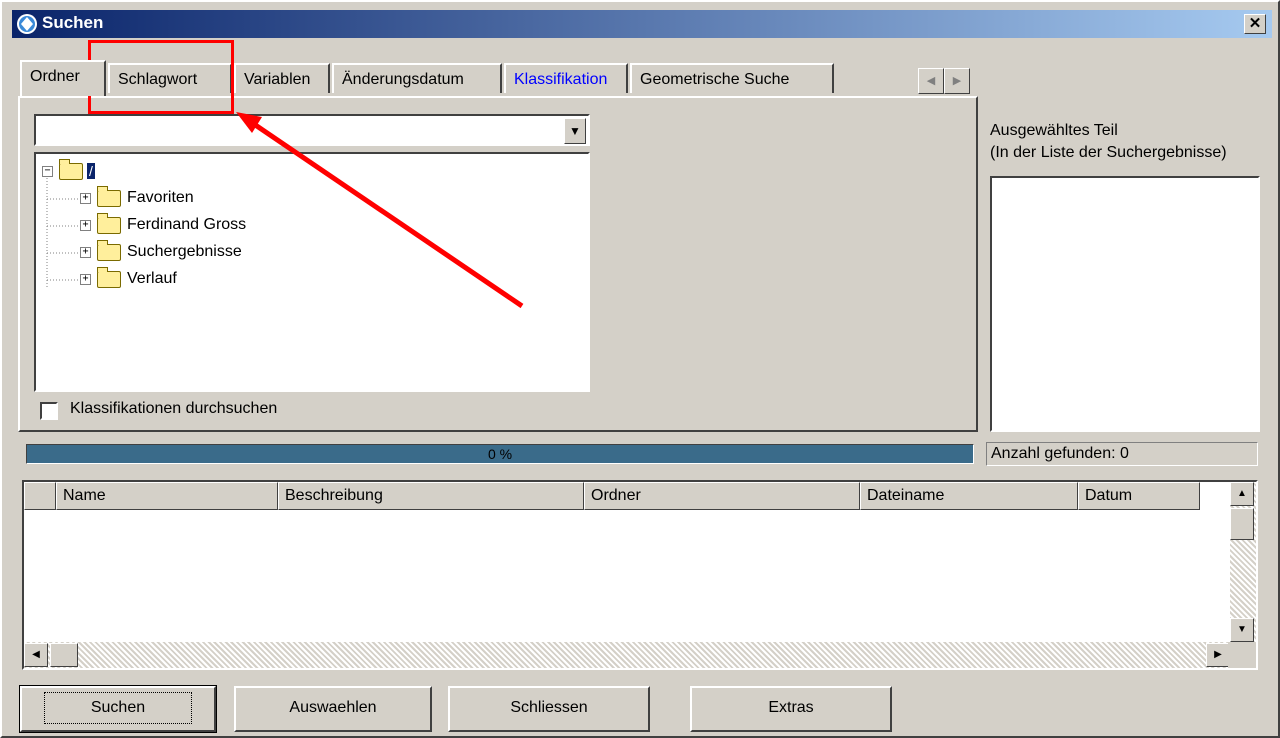 This screenshot has height=738, width=1280. What do you see at coordinates (417, 78) in the screenshot?
I see `tab-aenderungsdatum: Änderungsdatum` at bounding box center [417, 78].